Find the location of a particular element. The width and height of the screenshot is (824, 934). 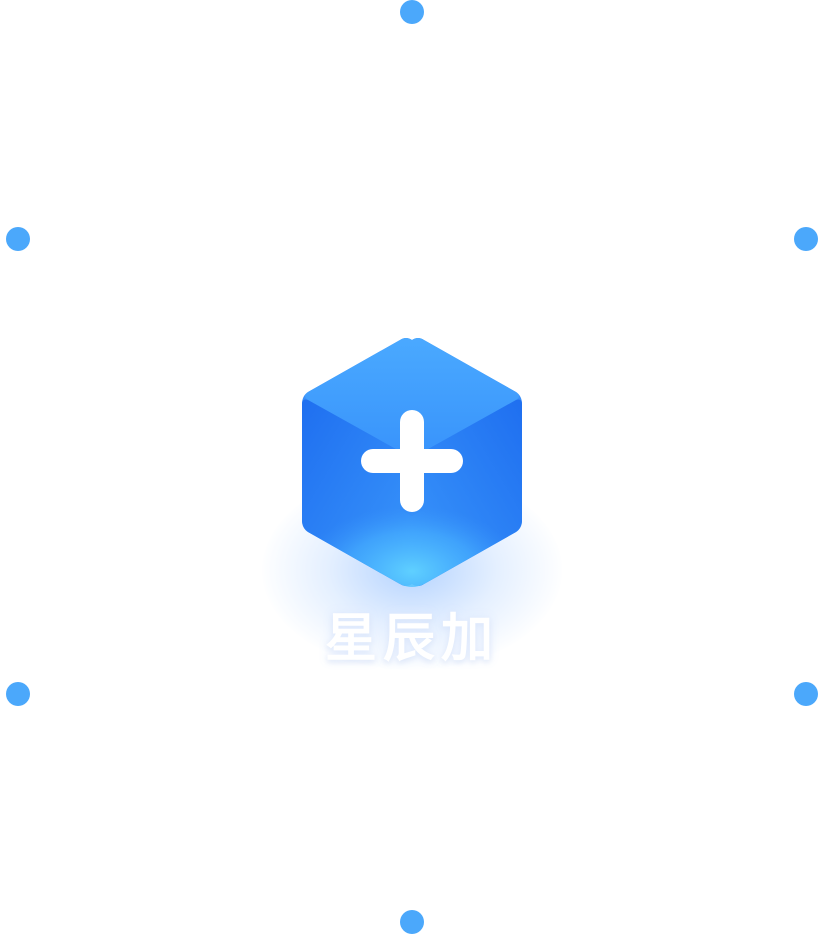

orbit-node-upper-right is located at coordinates (806, 239).